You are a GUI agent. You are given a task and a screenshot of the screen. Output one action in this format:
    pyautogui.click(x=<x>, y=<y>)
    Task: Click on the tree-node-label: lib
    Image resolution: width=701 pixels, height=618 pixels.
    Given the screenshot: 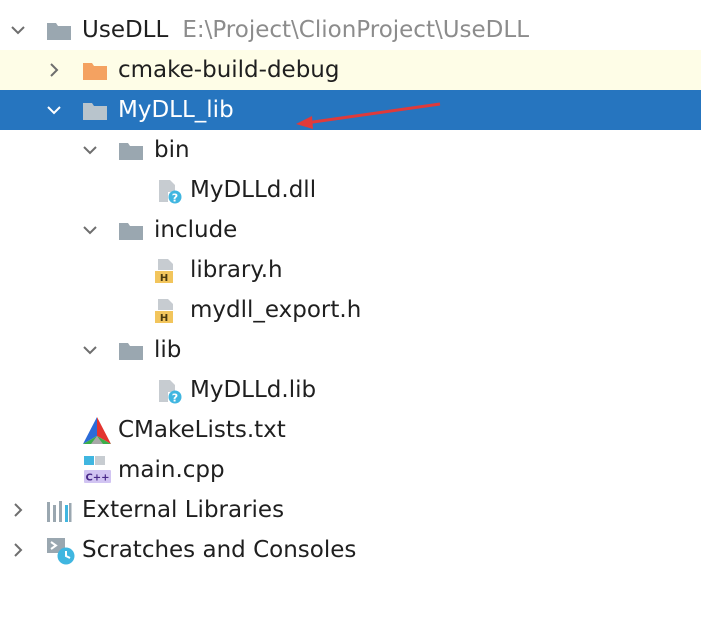 What is the action you would take?
    pyautogui.click(x=168, y=350)
    